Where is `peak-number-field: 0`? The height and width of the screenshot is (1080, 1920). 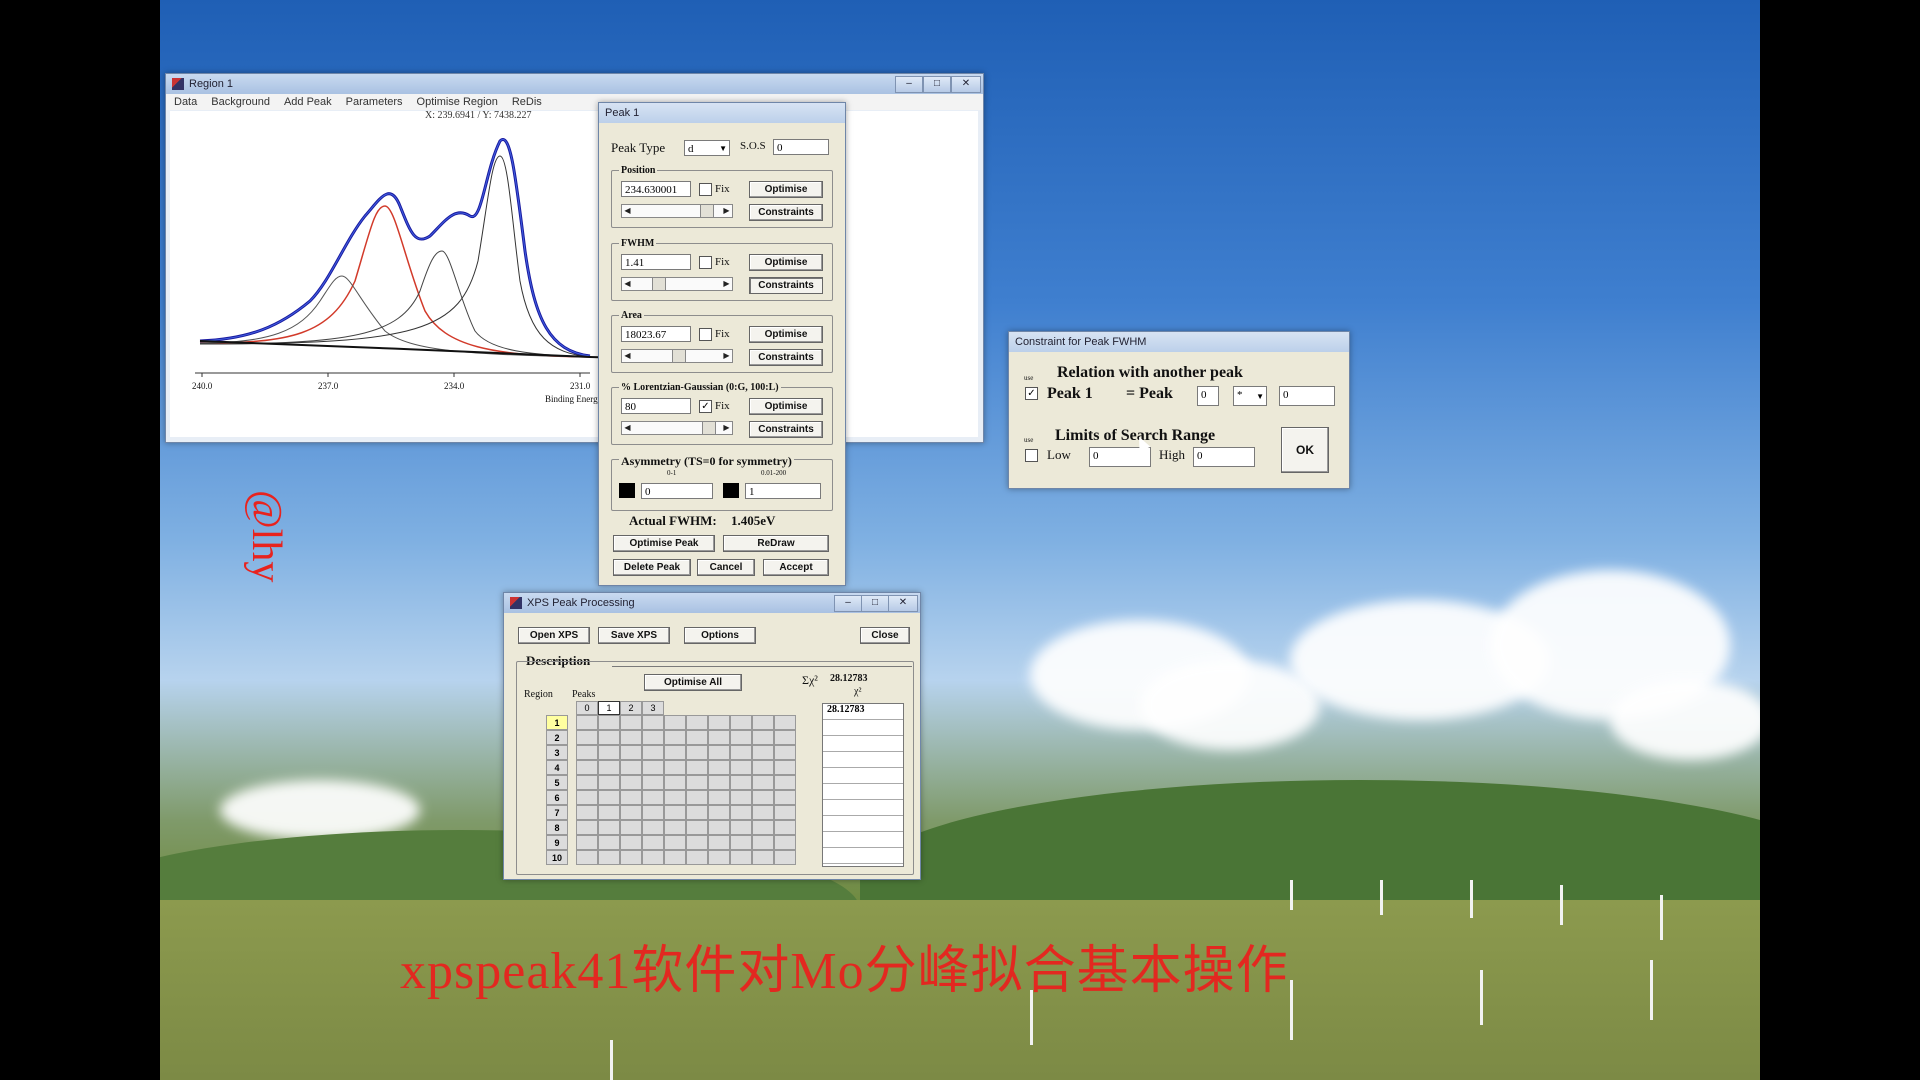
peak-number-field: 0 is located at coordinates (1208, 396).